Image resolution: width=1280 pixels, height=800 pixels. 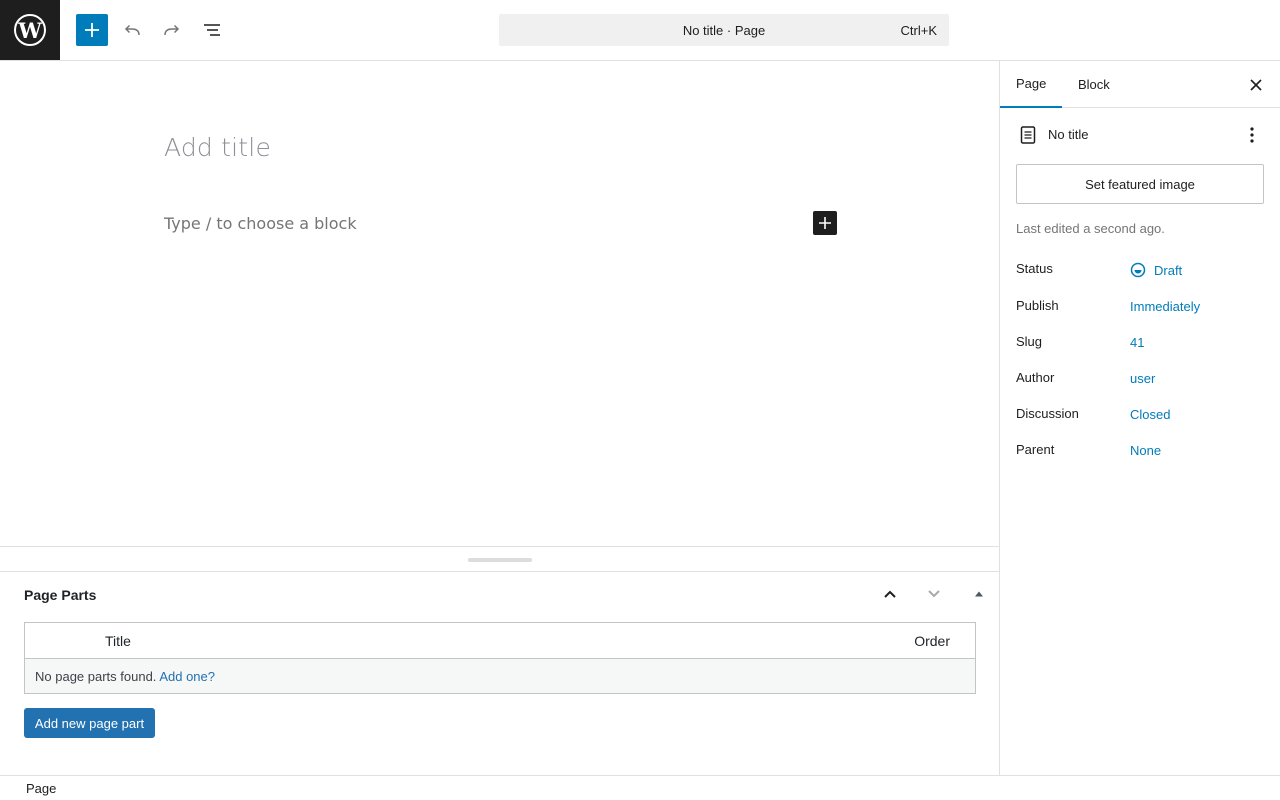 I want to click on chevron-down-icon, so click(x=934, y=594).